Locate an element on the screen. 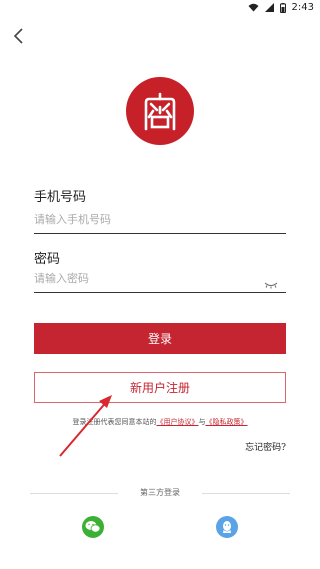 This screenshot has height=569, width=320. agreement-and: 与 is located at coordinates (202, 422).